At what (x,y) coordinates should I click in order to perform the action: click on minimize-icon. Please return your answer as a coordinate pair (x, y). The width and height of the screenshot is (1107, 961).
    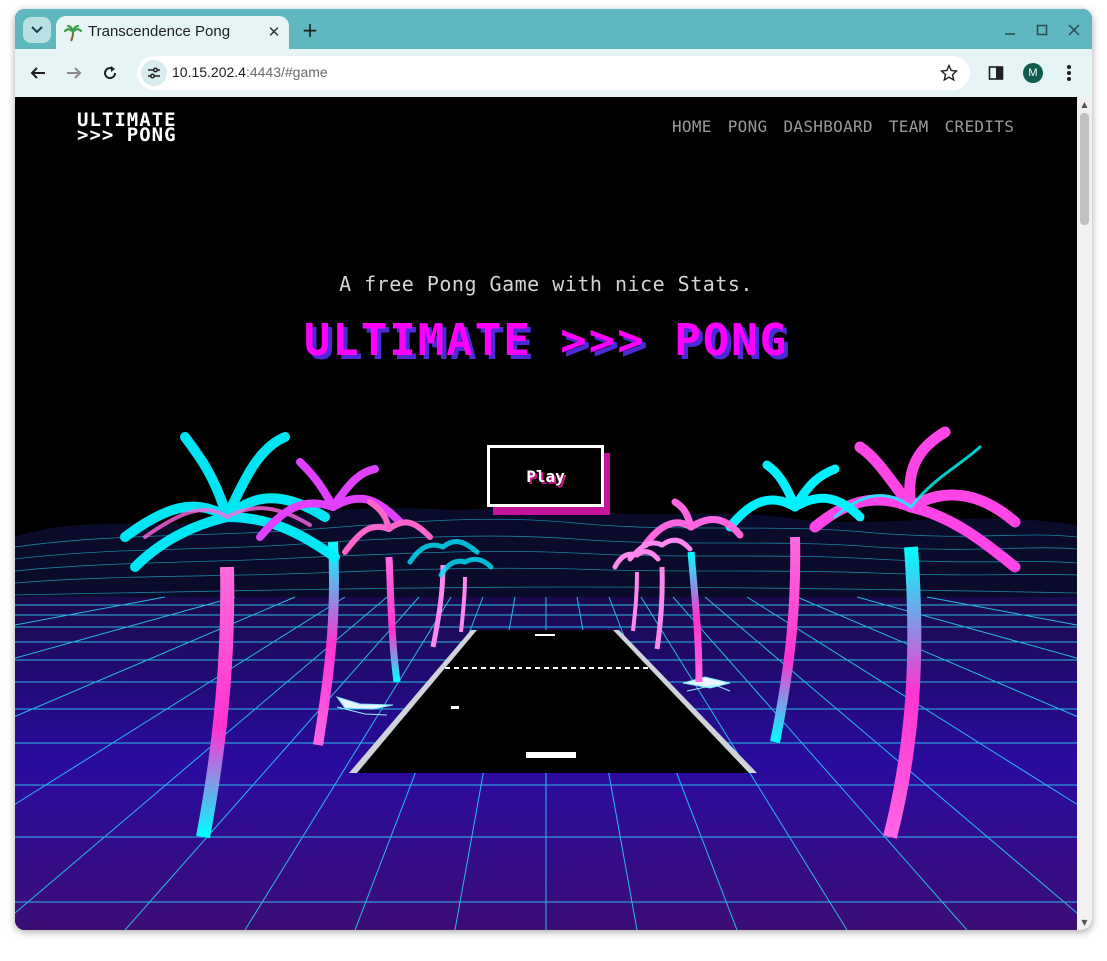
    Looking at the image, I should click on (1010, 30).